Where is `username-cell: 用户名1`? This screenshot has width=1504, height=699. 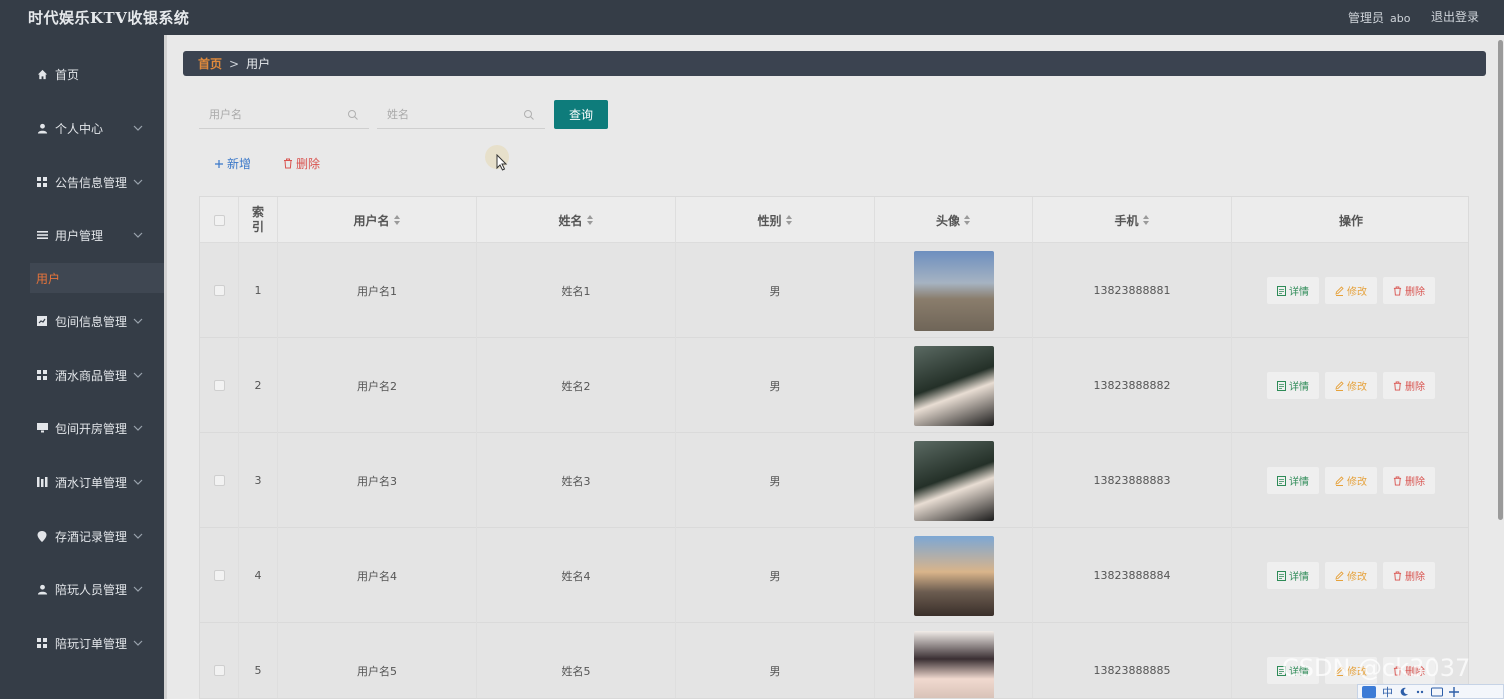 username-cell: 用户名1 is located at coordinates (377, 290).